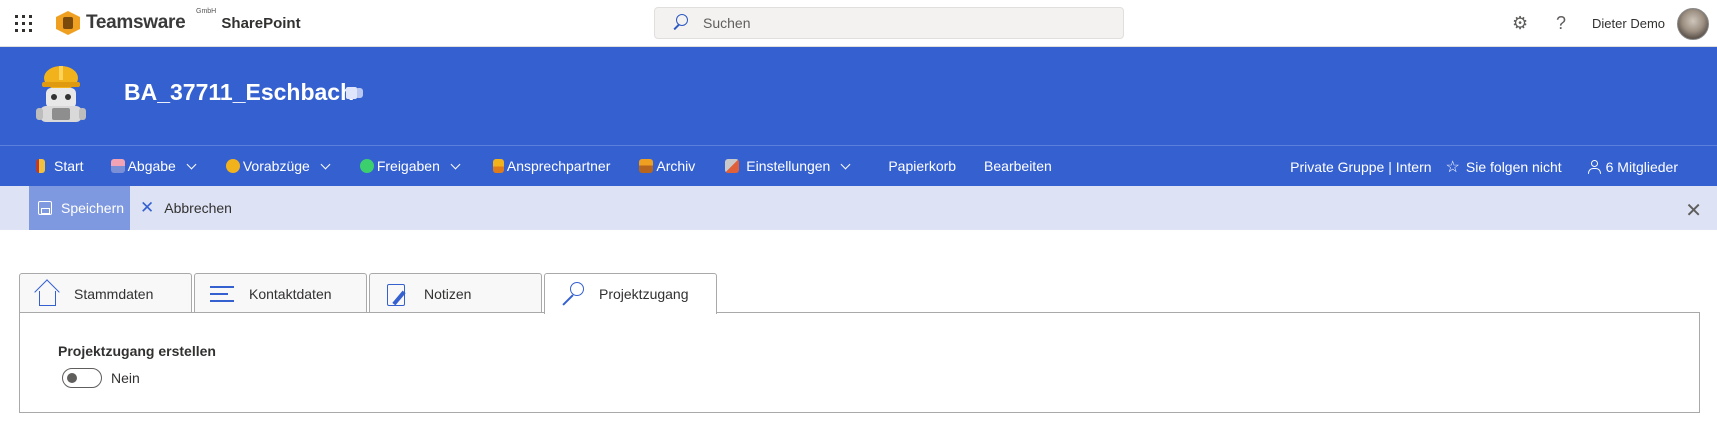 The height and width of the screenshot is (429, 1717). What do you see at coordinates (448, 293) in the screenshot?
I see `tab-label: Notizen` at bounding box center [448, 293].